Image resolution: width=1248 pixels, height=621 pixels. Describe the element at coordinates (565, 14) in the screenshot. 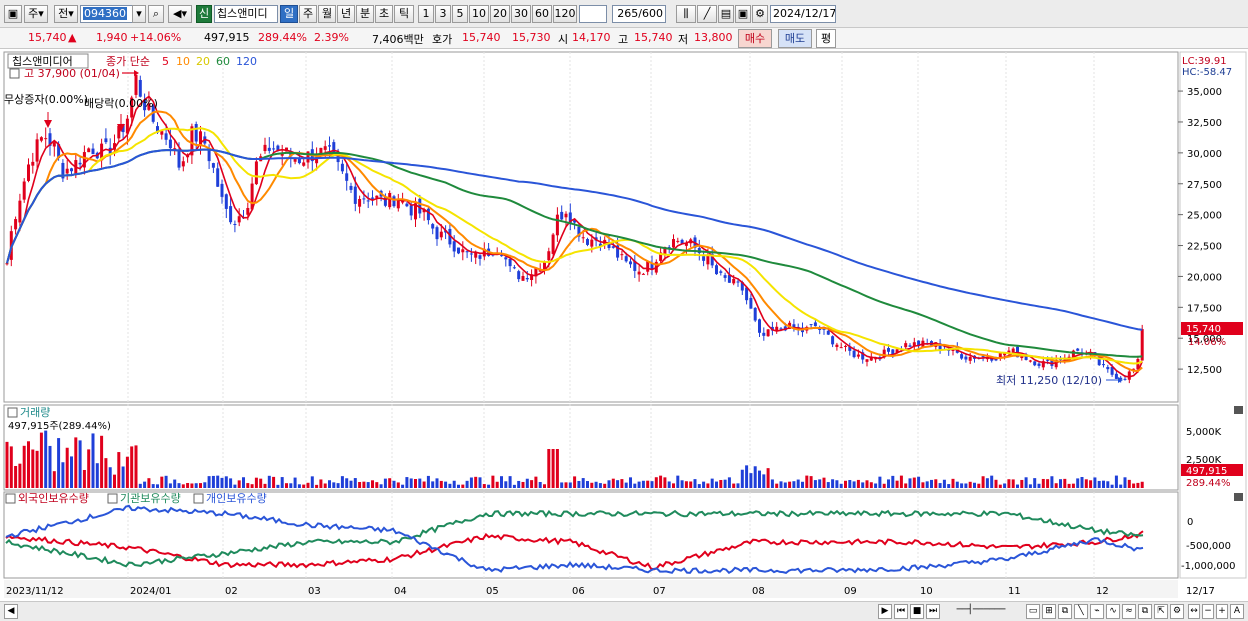

I see `interval-120-button: 120` at that location.